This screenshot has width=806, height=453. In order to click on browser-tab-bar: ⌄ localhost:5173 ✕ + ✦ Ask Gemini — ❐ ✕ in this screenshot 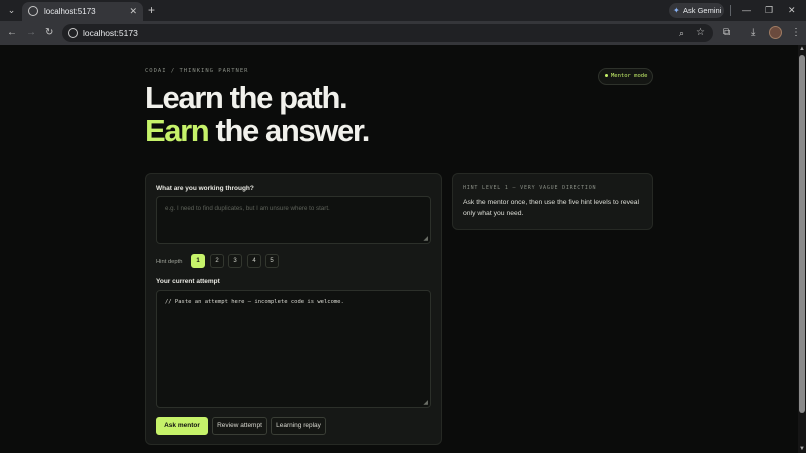, I will do `click(403, 10)`.